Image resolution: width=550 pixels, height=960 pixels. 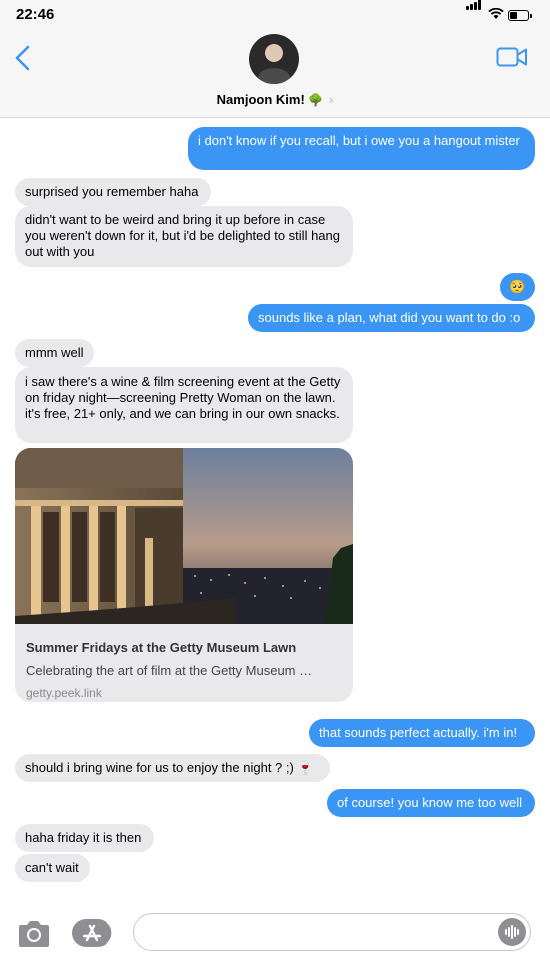 I want to click on video-camera-icon, so click(x=512, y=57).